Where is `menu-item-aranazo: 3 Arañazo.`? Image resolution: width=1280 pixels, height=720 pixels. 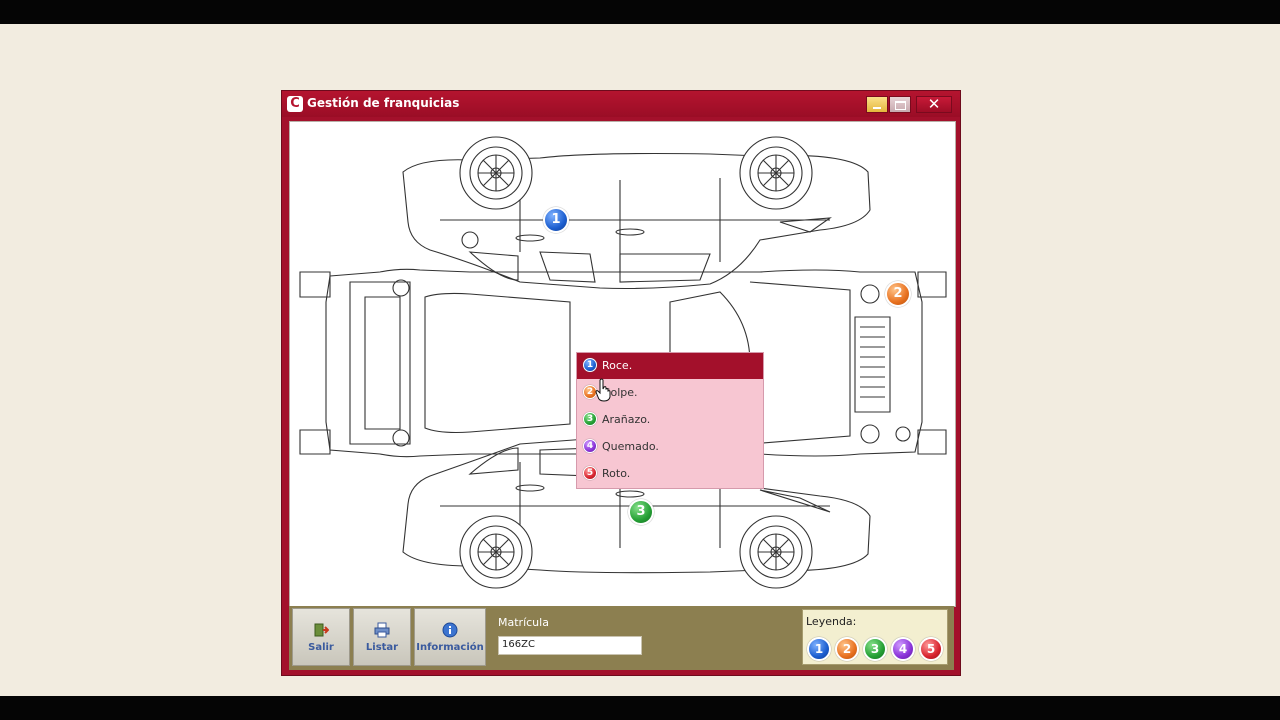
menu-item-aranazo: 3 Arañazo. is located at coordinates (670, 420).